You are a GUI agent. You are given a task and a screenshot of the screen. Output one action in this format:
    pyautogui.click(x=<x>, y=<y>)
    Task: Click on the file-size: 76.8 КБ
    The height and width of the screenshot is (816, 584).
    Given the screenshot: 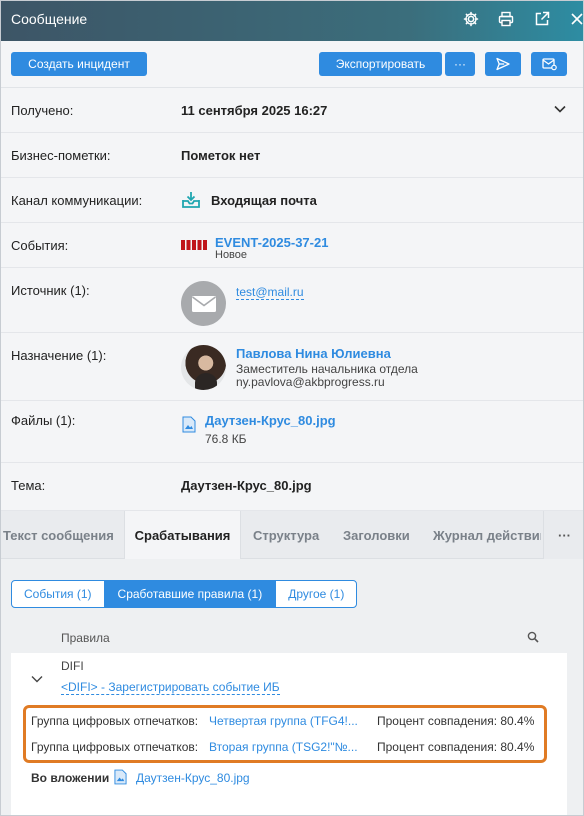 What is the action you would take?
    pyautogui.click(x=226, y=439)
    